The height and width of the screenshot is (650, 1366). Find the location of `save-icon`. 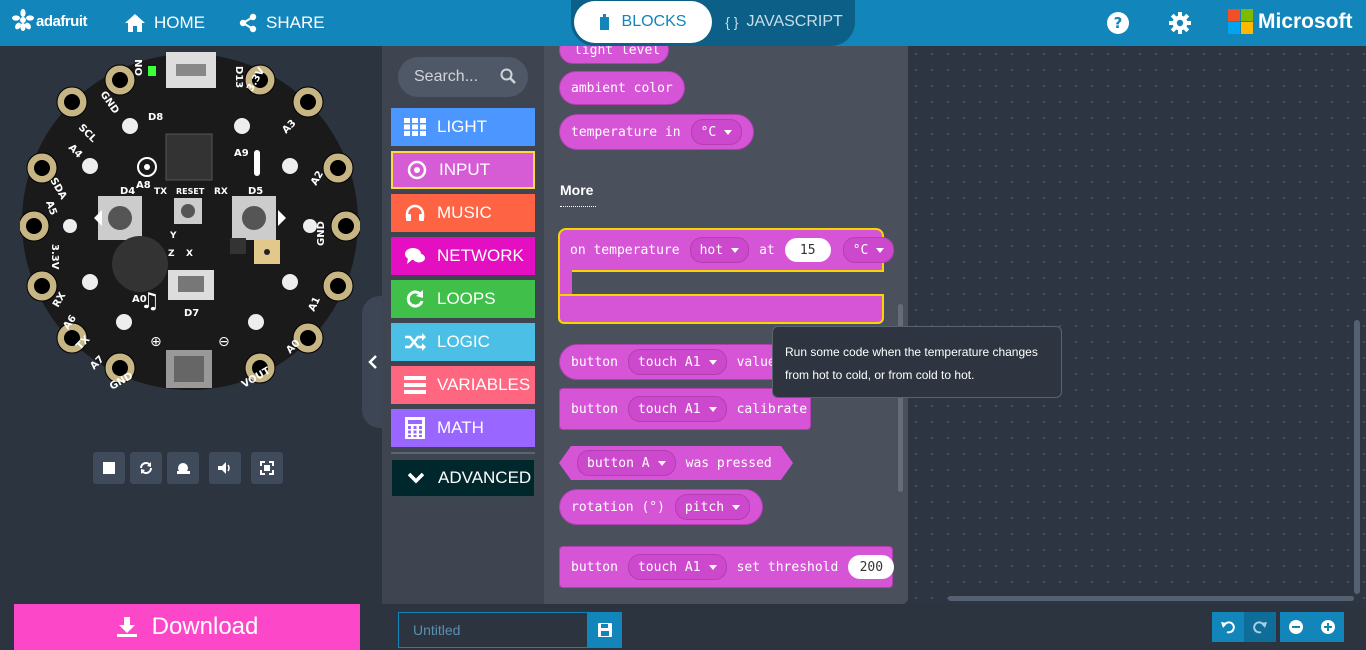

save-icon is located at coordinates (605, 630).